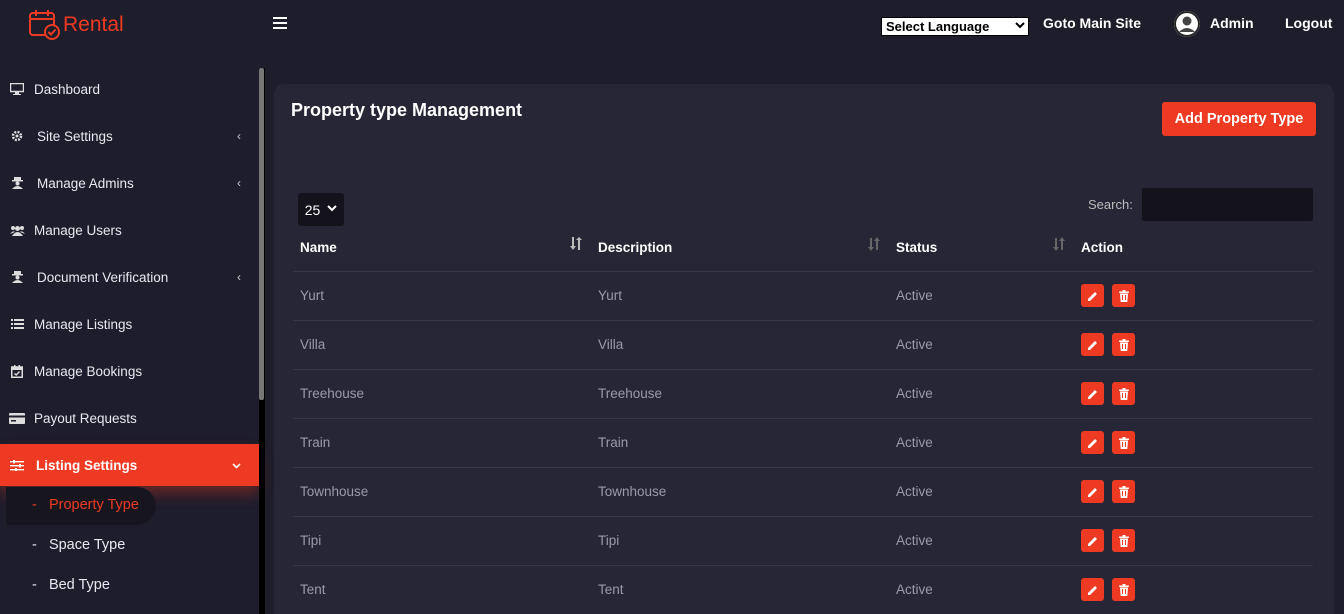  Describe the element at coordinates (67, 89) in the screenshot. I see `sidebar-item-label: Dashboard` at that location.